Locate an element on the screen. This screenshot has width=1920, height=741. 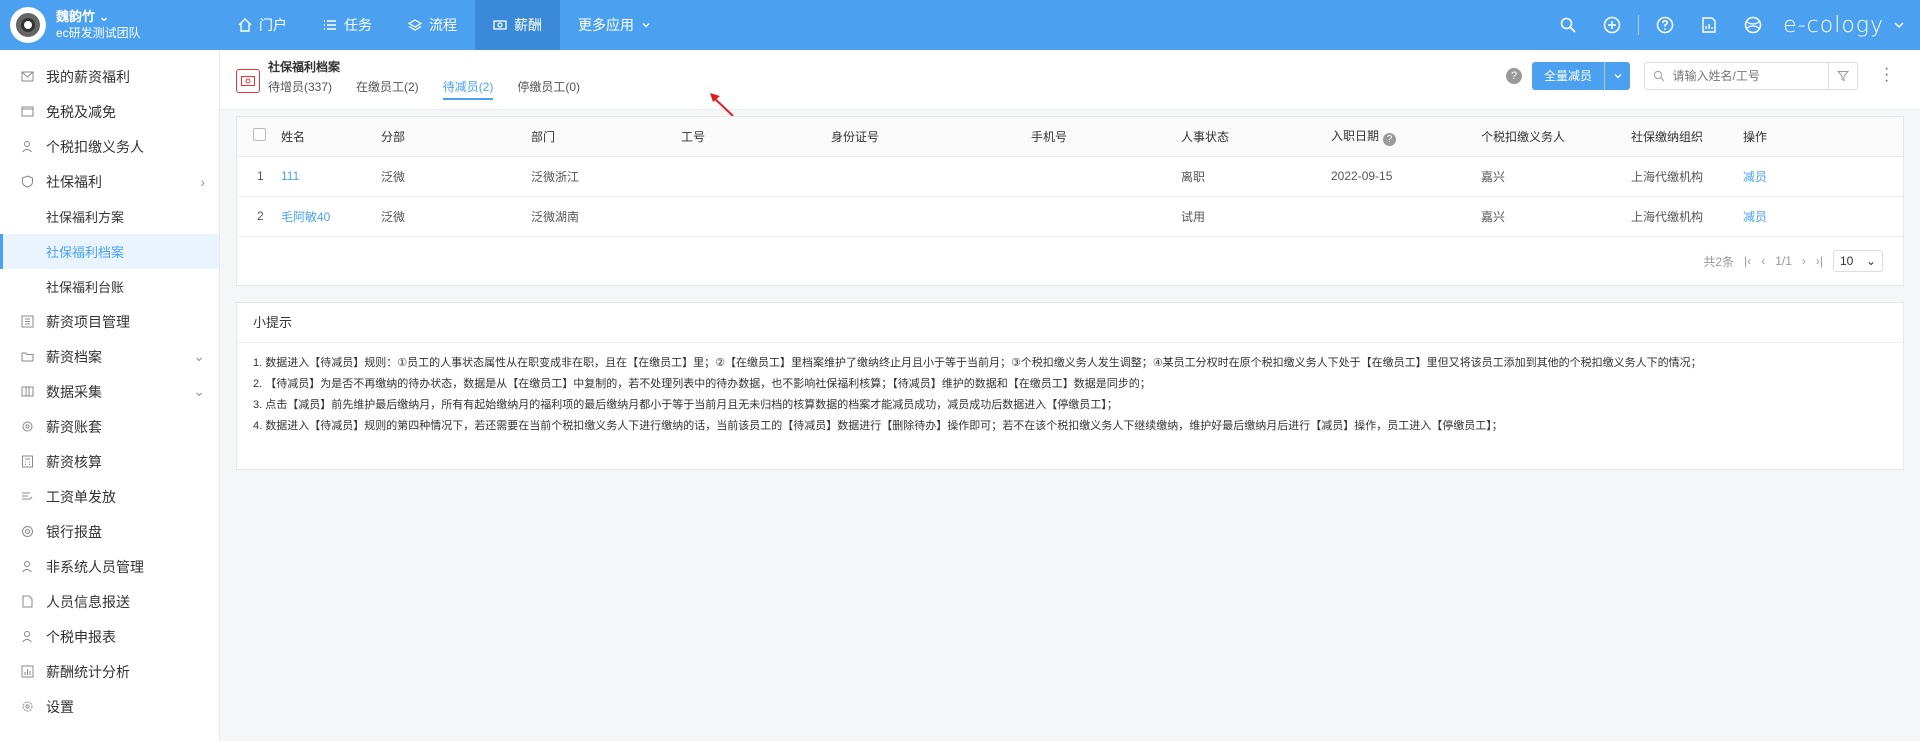
sidebar-item-label: 数据采集 is located at coordinates (74, 391).